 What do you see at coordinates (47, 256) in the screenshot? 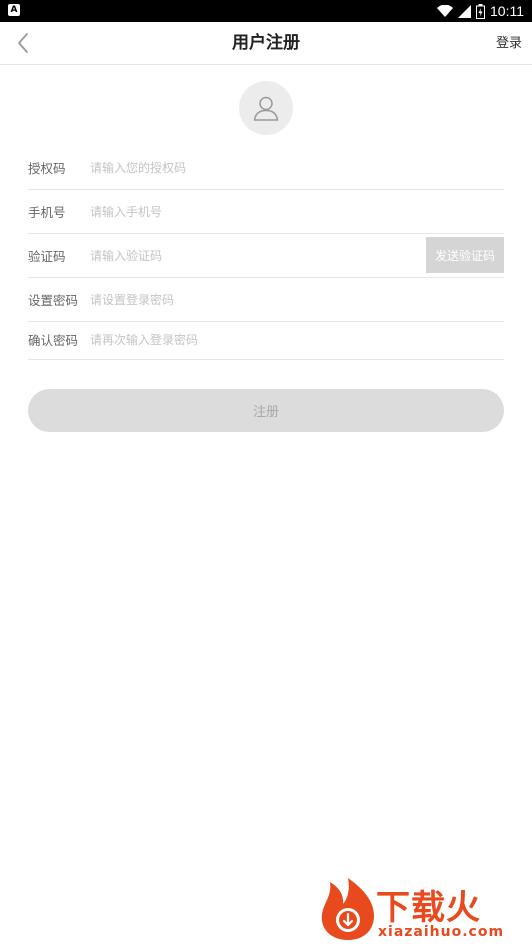
I see `verify-code-label: 验证码` at bounding box center [47, 256].